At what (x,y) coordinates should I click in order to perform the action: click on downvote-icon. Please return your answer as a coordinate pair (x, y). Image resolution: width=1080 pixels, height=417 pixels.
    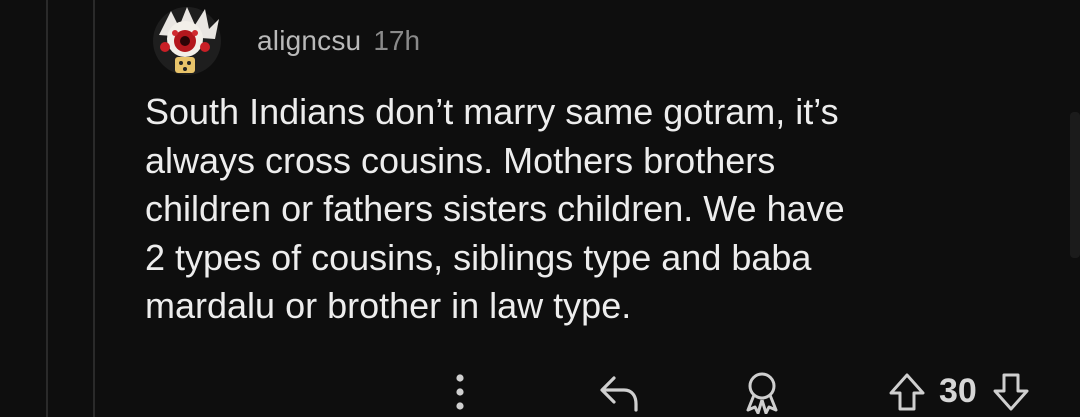
    Looking at the image, I should click on (1011, 391).